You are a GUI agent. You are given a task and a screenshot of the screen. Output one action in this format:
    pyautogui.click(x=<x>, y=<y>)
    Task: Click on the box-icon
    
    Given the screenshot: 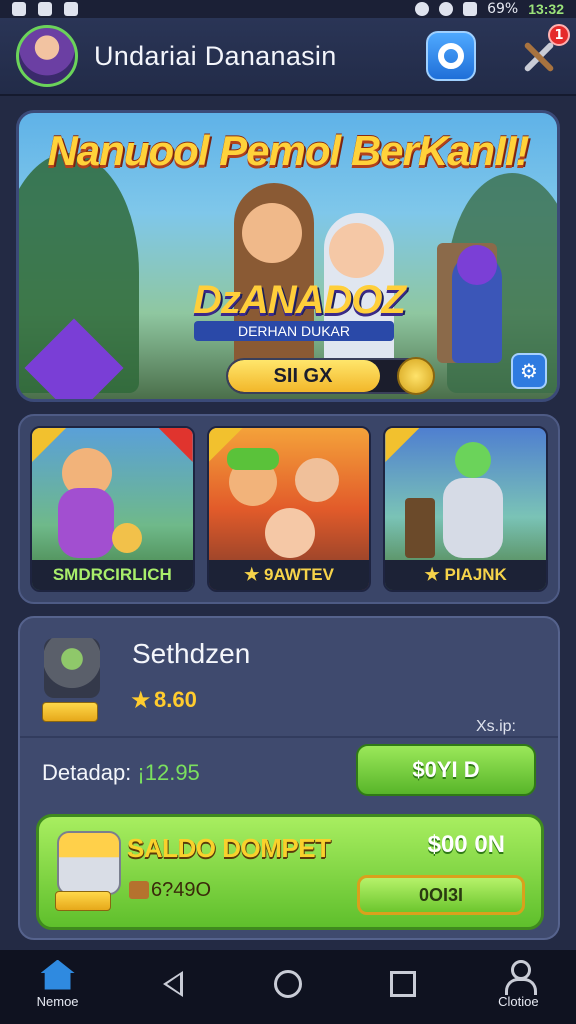 What is the action you would take?
    pyautogui.click(x=139, y=890)
    